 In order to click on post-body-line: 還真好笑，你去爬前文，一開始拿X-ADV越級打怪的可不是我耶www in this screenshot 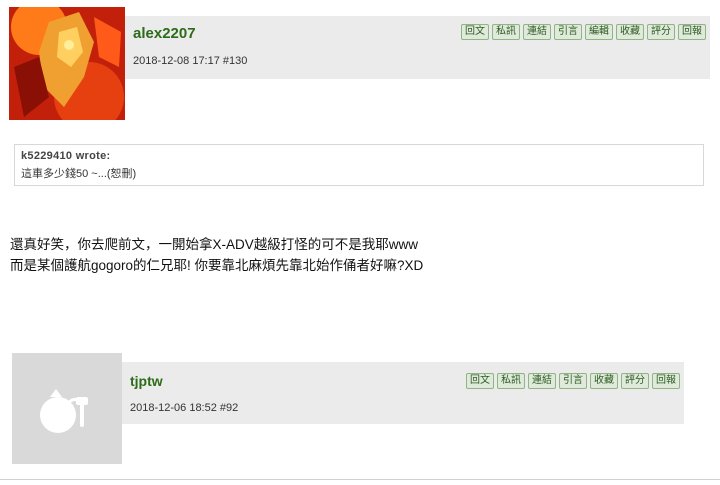, I will do `click(214, 244)`.